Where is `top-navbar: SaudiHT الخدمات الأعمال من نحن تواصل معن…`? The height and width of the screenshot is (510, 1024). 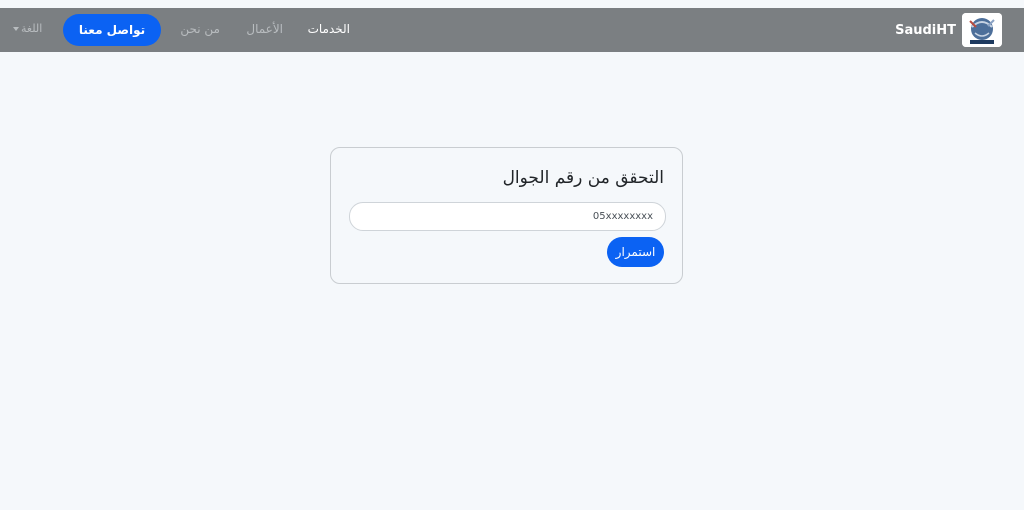 top-navbar: SaudiHT الخدمات الأعمال من نحن تواصل معن… is located at coordinates (512, 30).